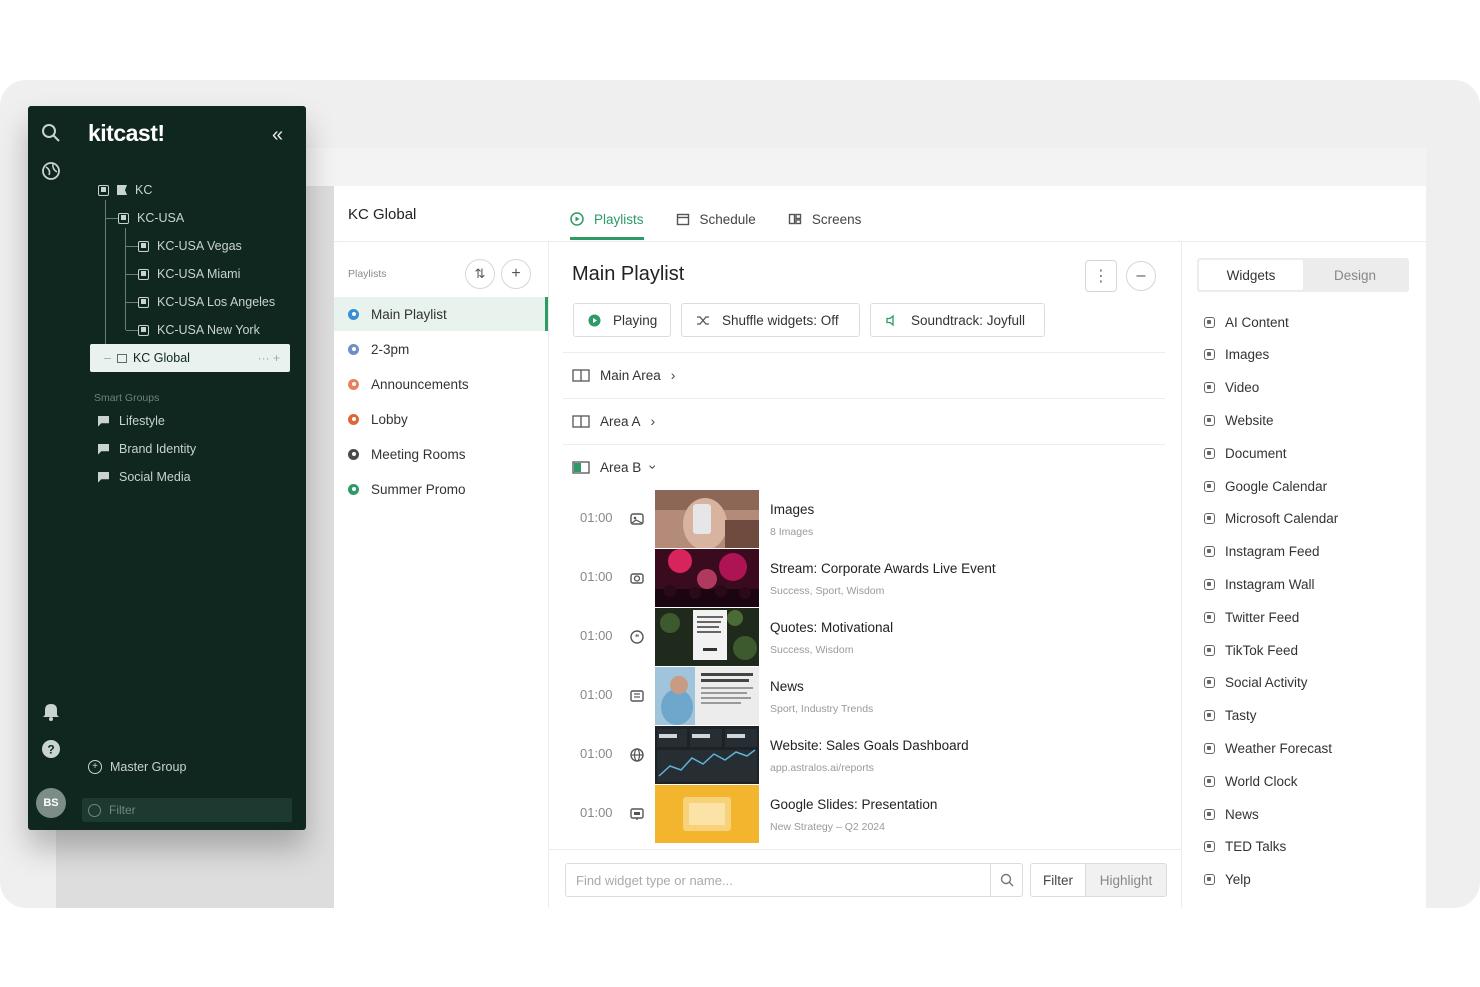 The image size is (1480, 987). I want to click on sidebar-filter-input: Filter, so click(187, 810).